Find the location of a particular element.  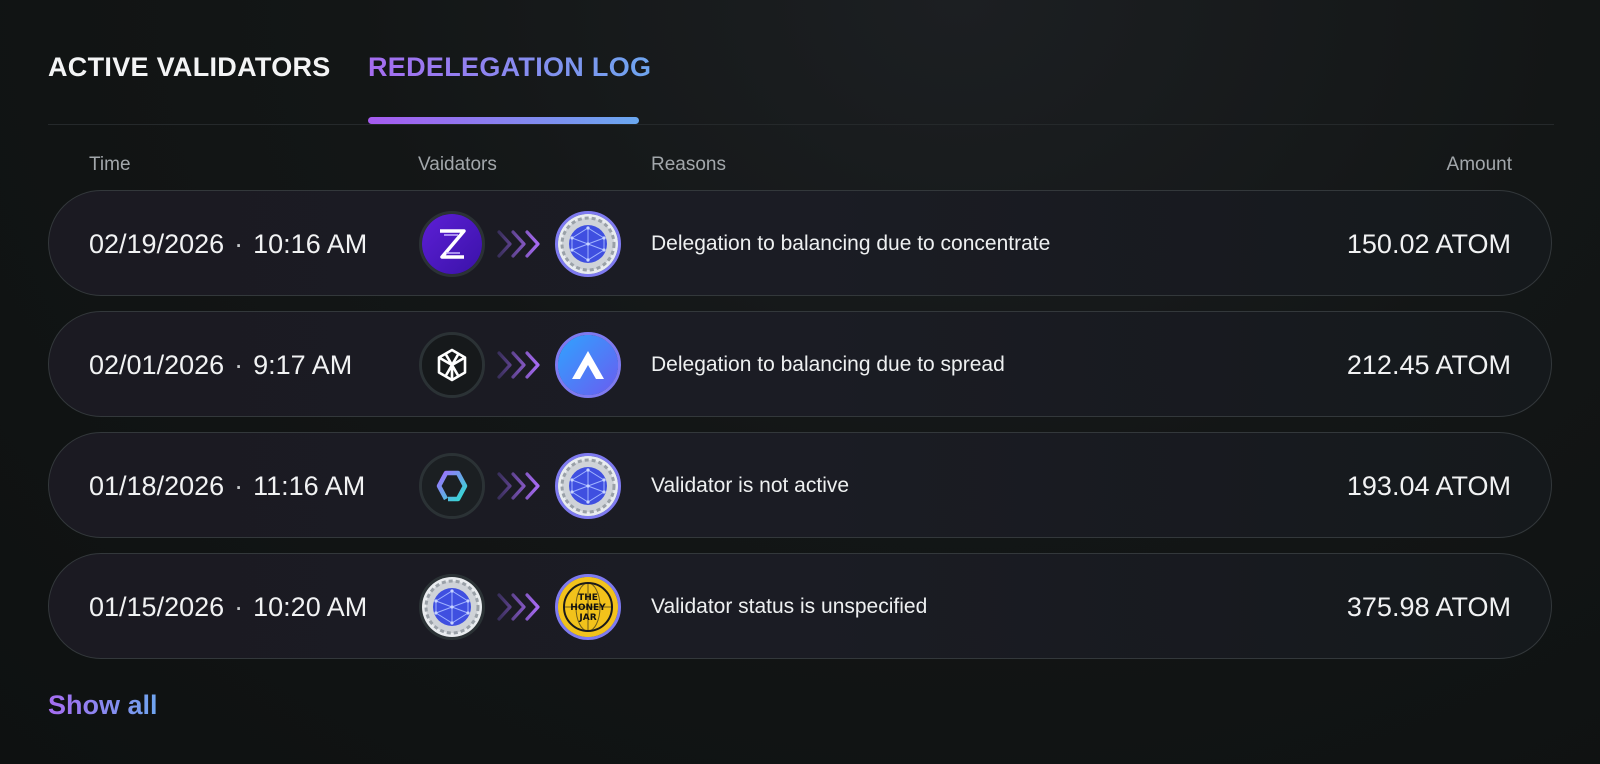

row-reason: Validator is not active is located at coordinates (750, 485).